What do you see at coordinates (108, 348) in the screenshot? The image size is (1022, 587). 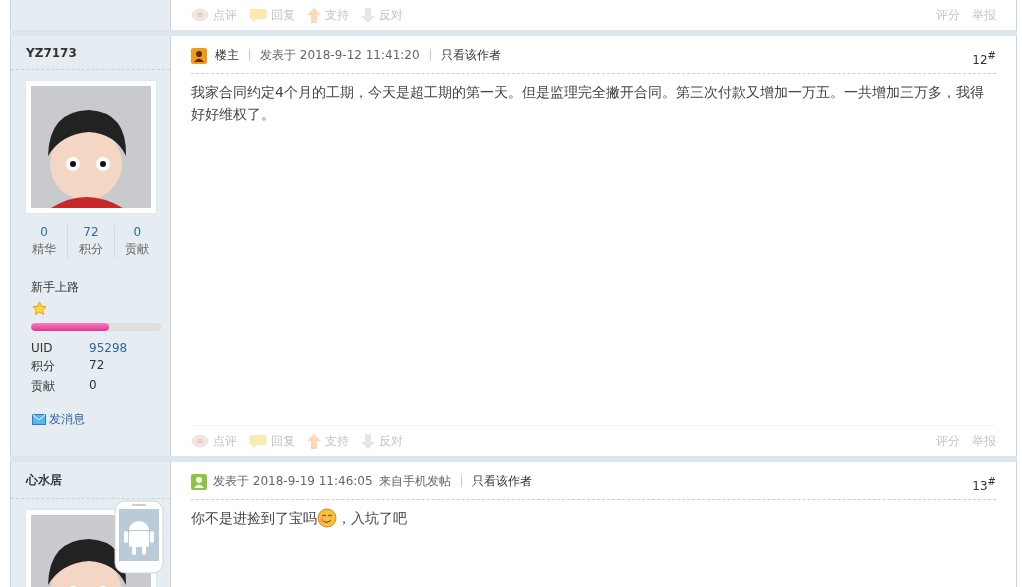 I see `uid-link: 95298` at bounding box center [108, 348].